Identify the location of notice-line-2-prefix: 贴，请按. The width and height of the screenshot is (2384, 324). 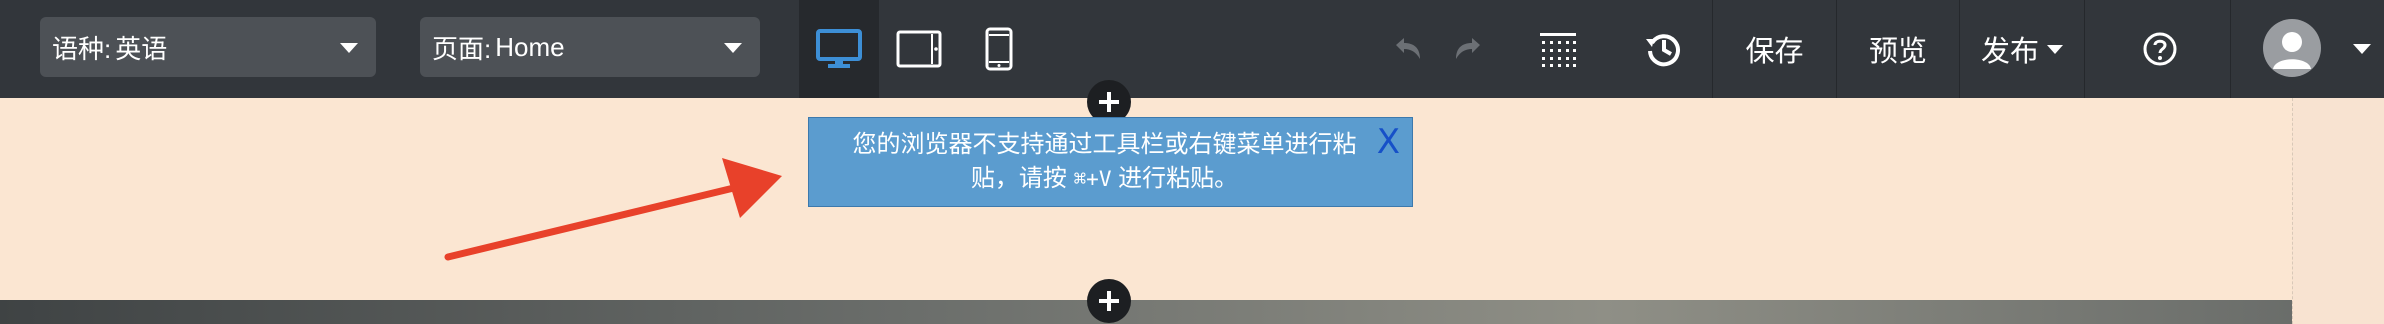
(1022, 178).